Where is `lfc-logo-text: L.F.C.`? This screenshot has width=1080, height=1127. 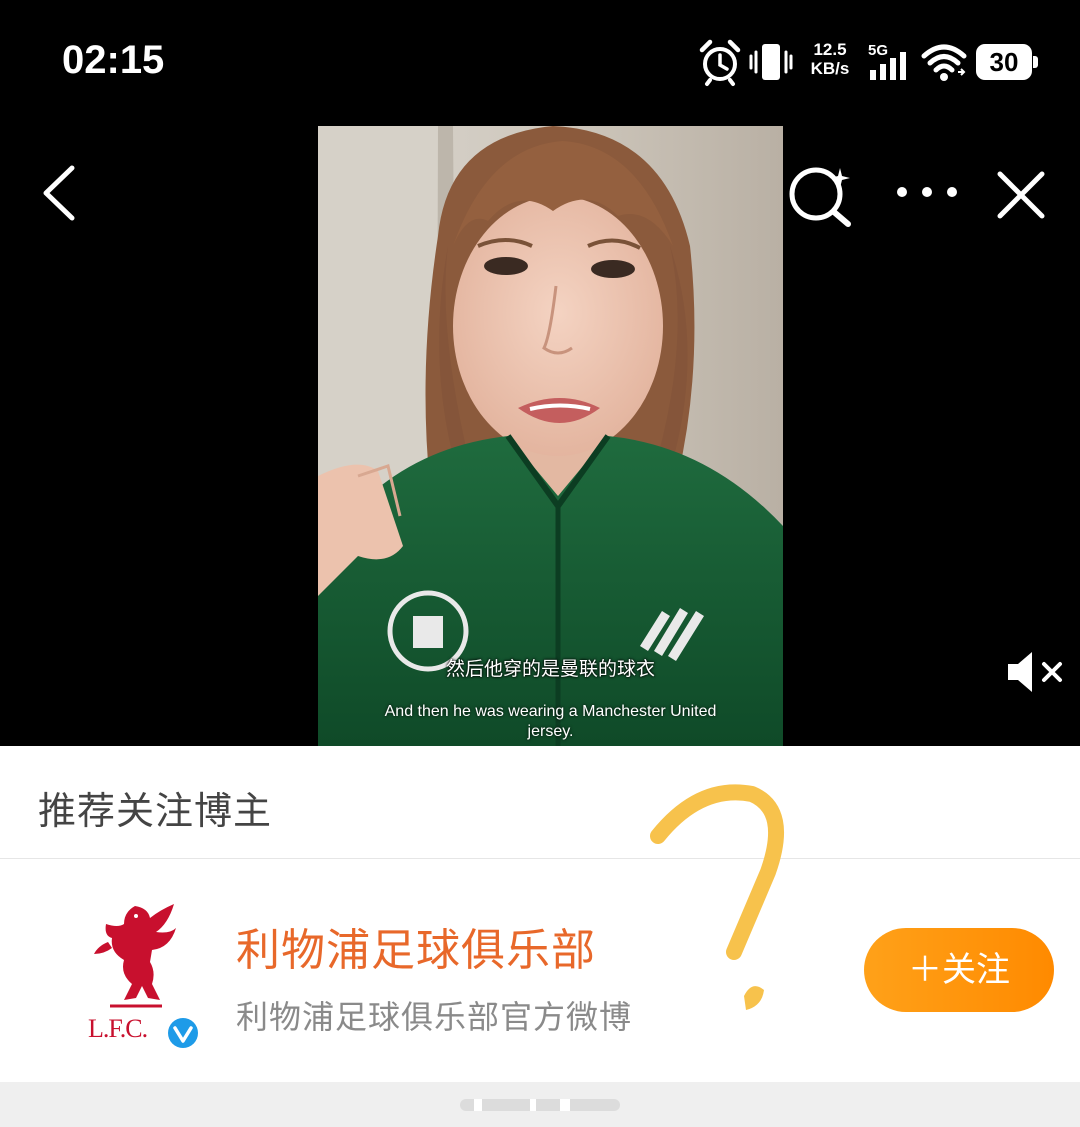 lfc-logo-text: L.F.C. is located at coordinates (118, 1028).